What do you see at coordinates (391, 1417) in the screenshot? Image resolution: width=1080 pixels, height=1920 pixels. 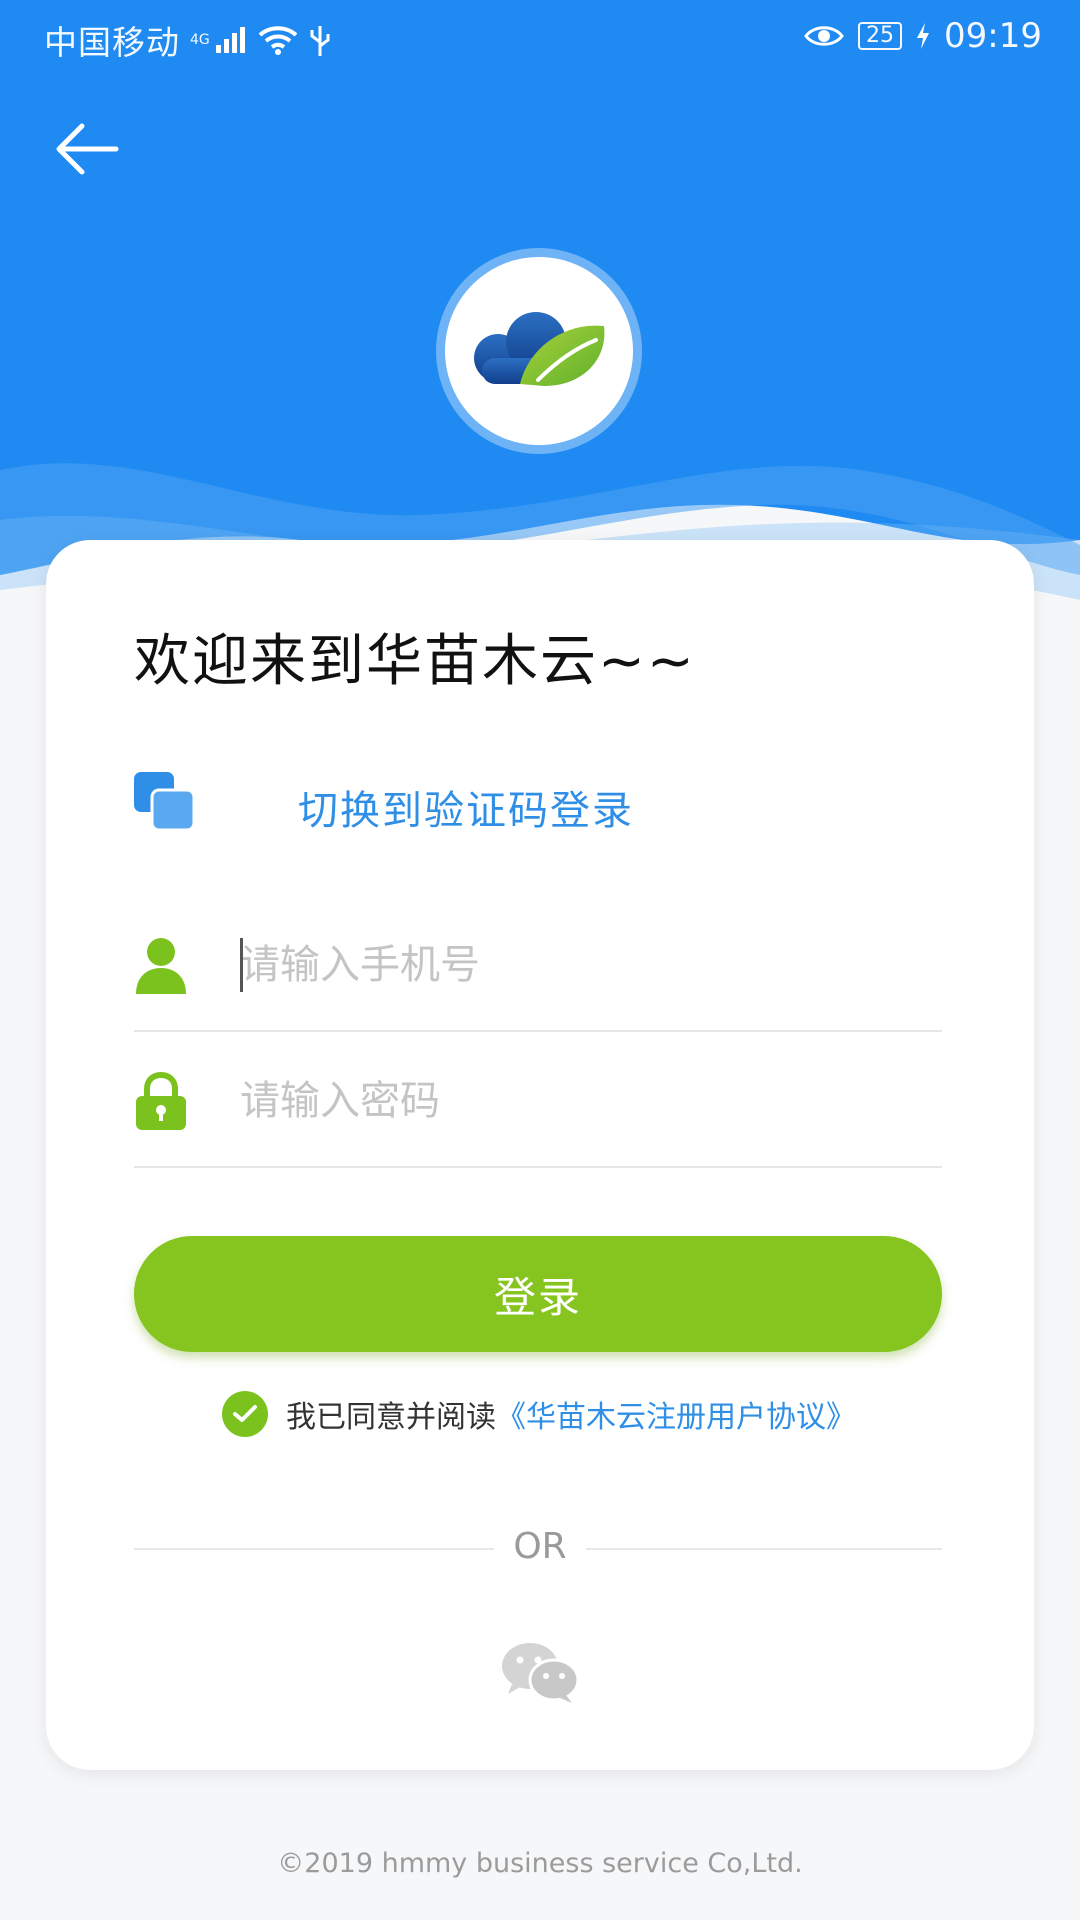 I see `agreement-text: 我已同意并阅读` at bounding box center [391, 1417].